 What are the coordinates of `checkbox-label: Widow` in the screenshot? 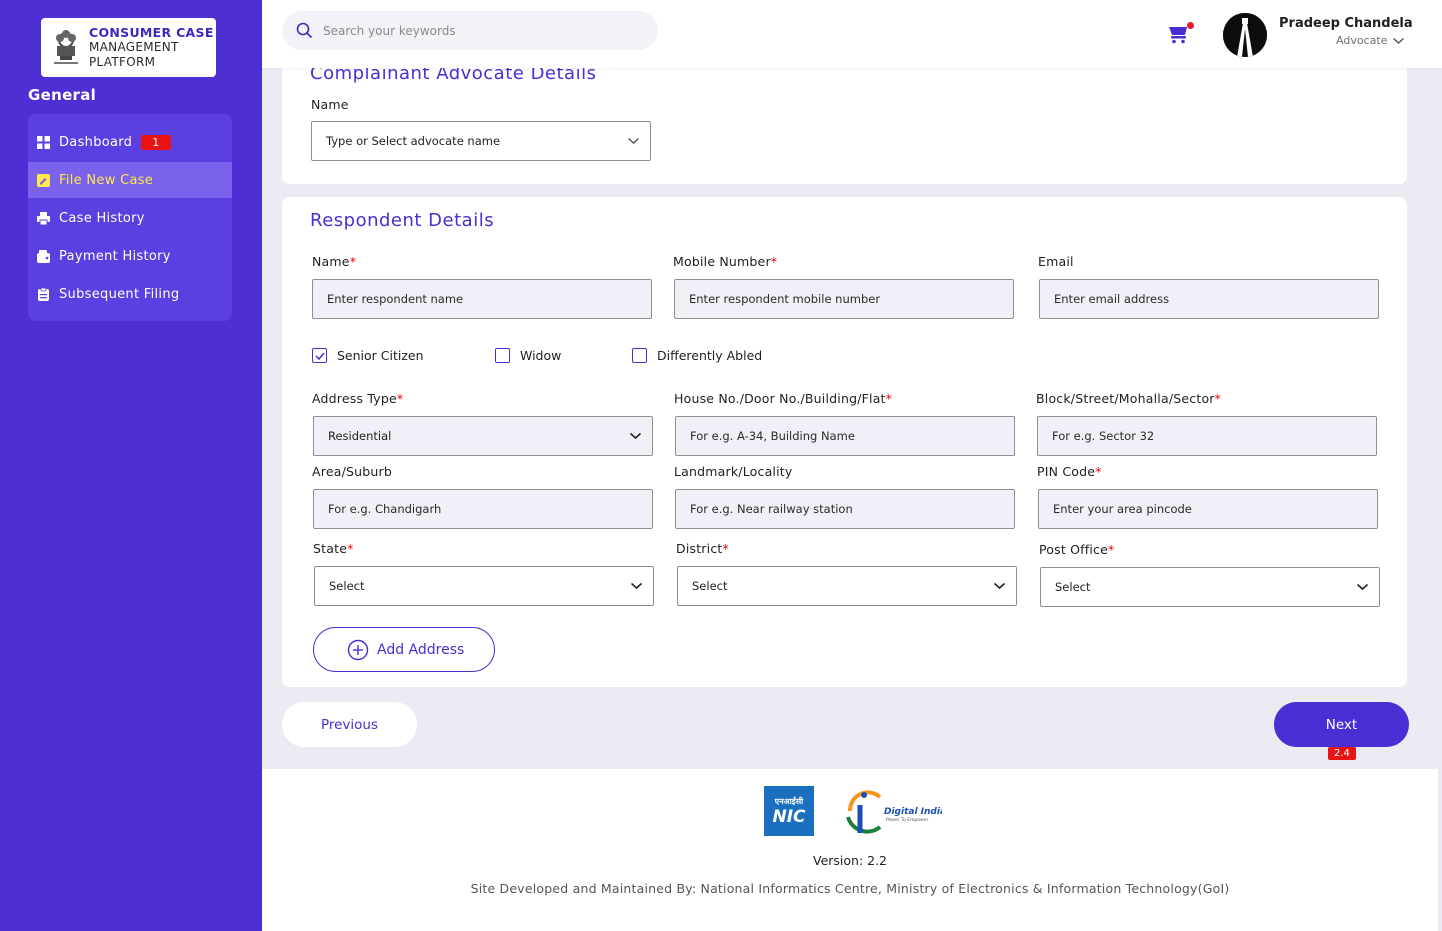 It's located at (541, 355).